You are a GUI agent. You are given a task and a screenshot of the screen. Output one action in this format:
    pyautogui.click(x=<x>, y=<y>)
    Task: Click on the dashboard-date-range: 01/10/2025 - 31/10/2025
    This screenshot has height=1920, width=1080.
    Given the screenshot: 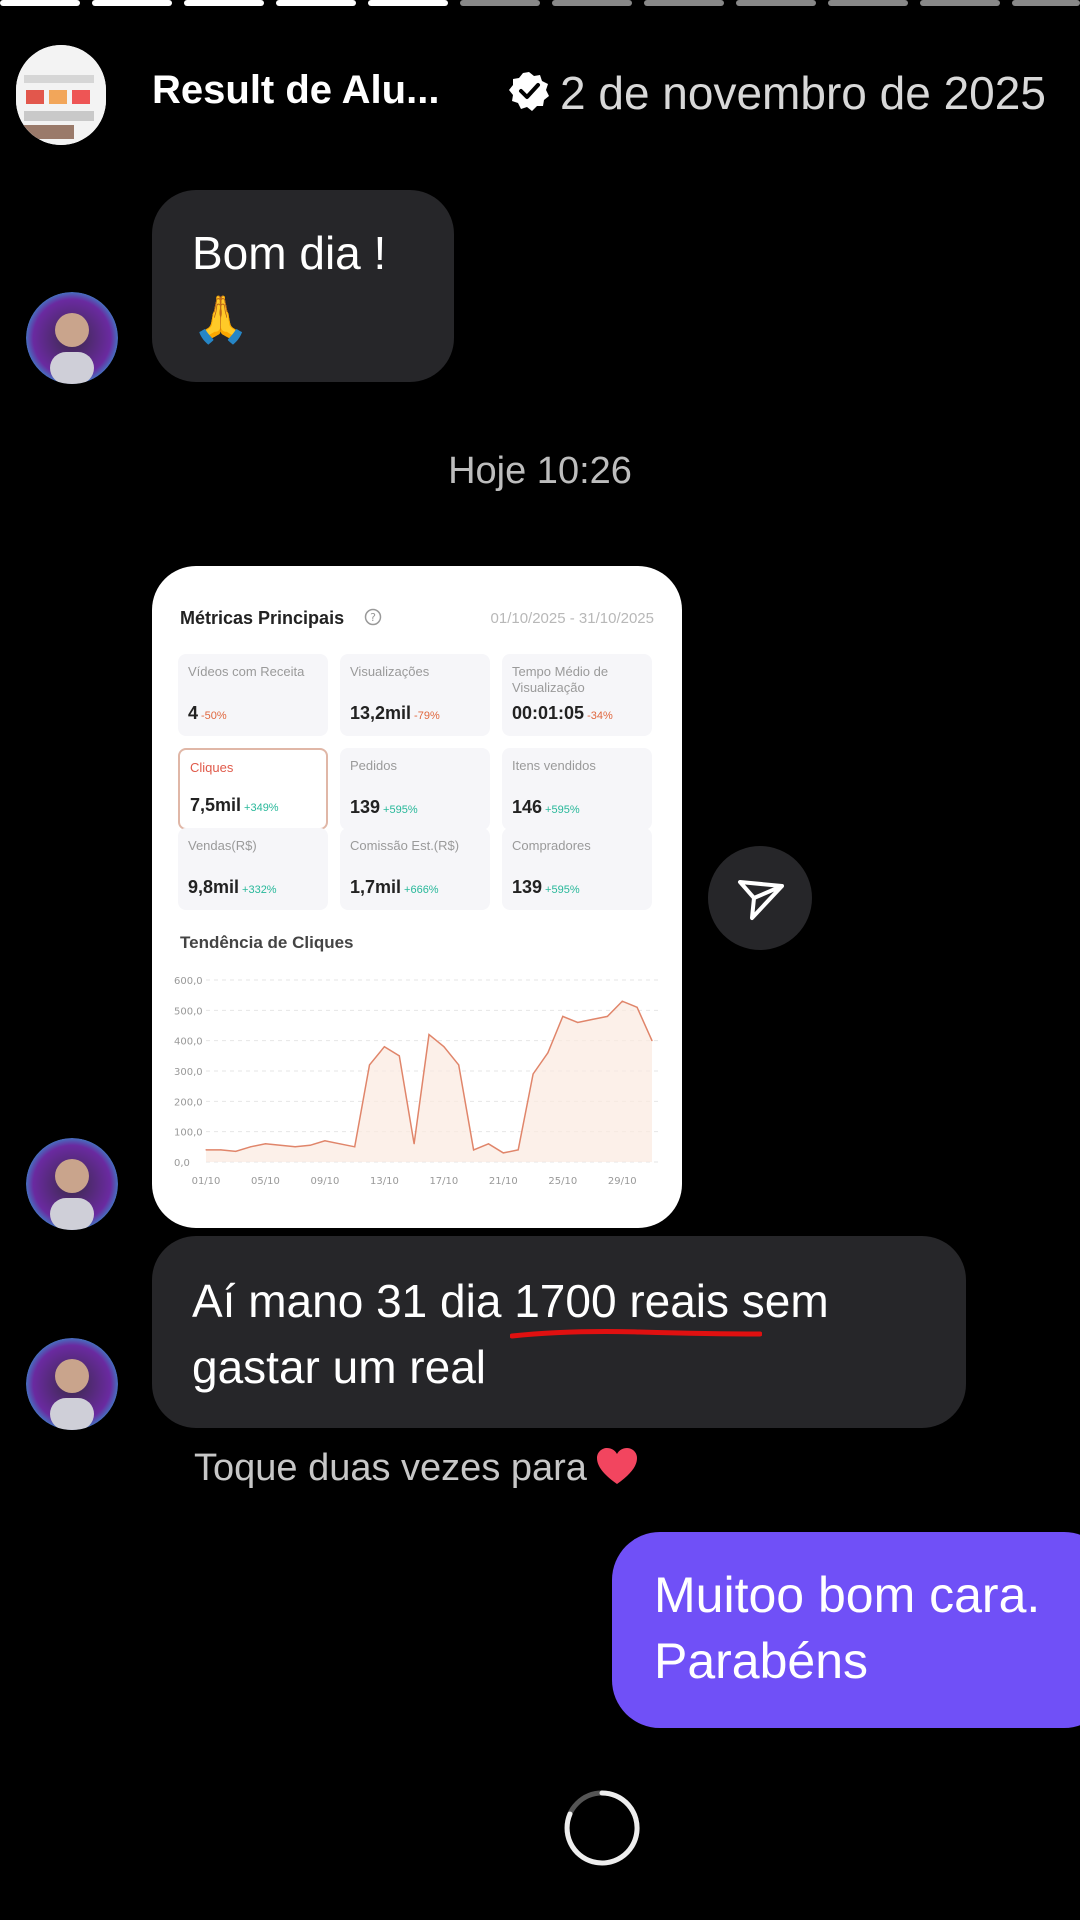 What is the action you would take?
    pyautogui.click(x=572, y=618)
    